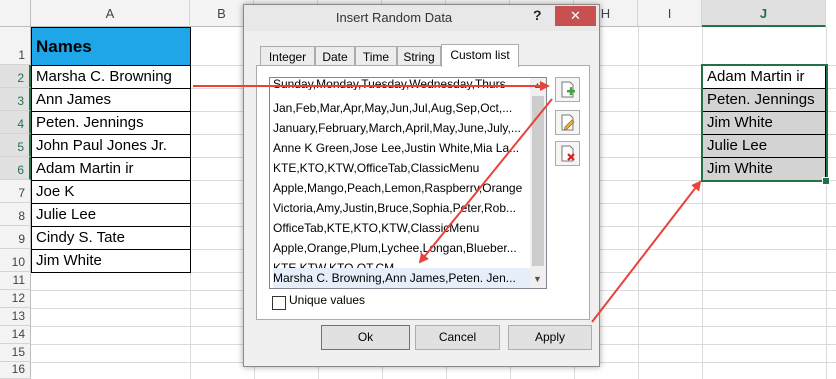  I want to click on edit-list-icon, so click(568, 122).